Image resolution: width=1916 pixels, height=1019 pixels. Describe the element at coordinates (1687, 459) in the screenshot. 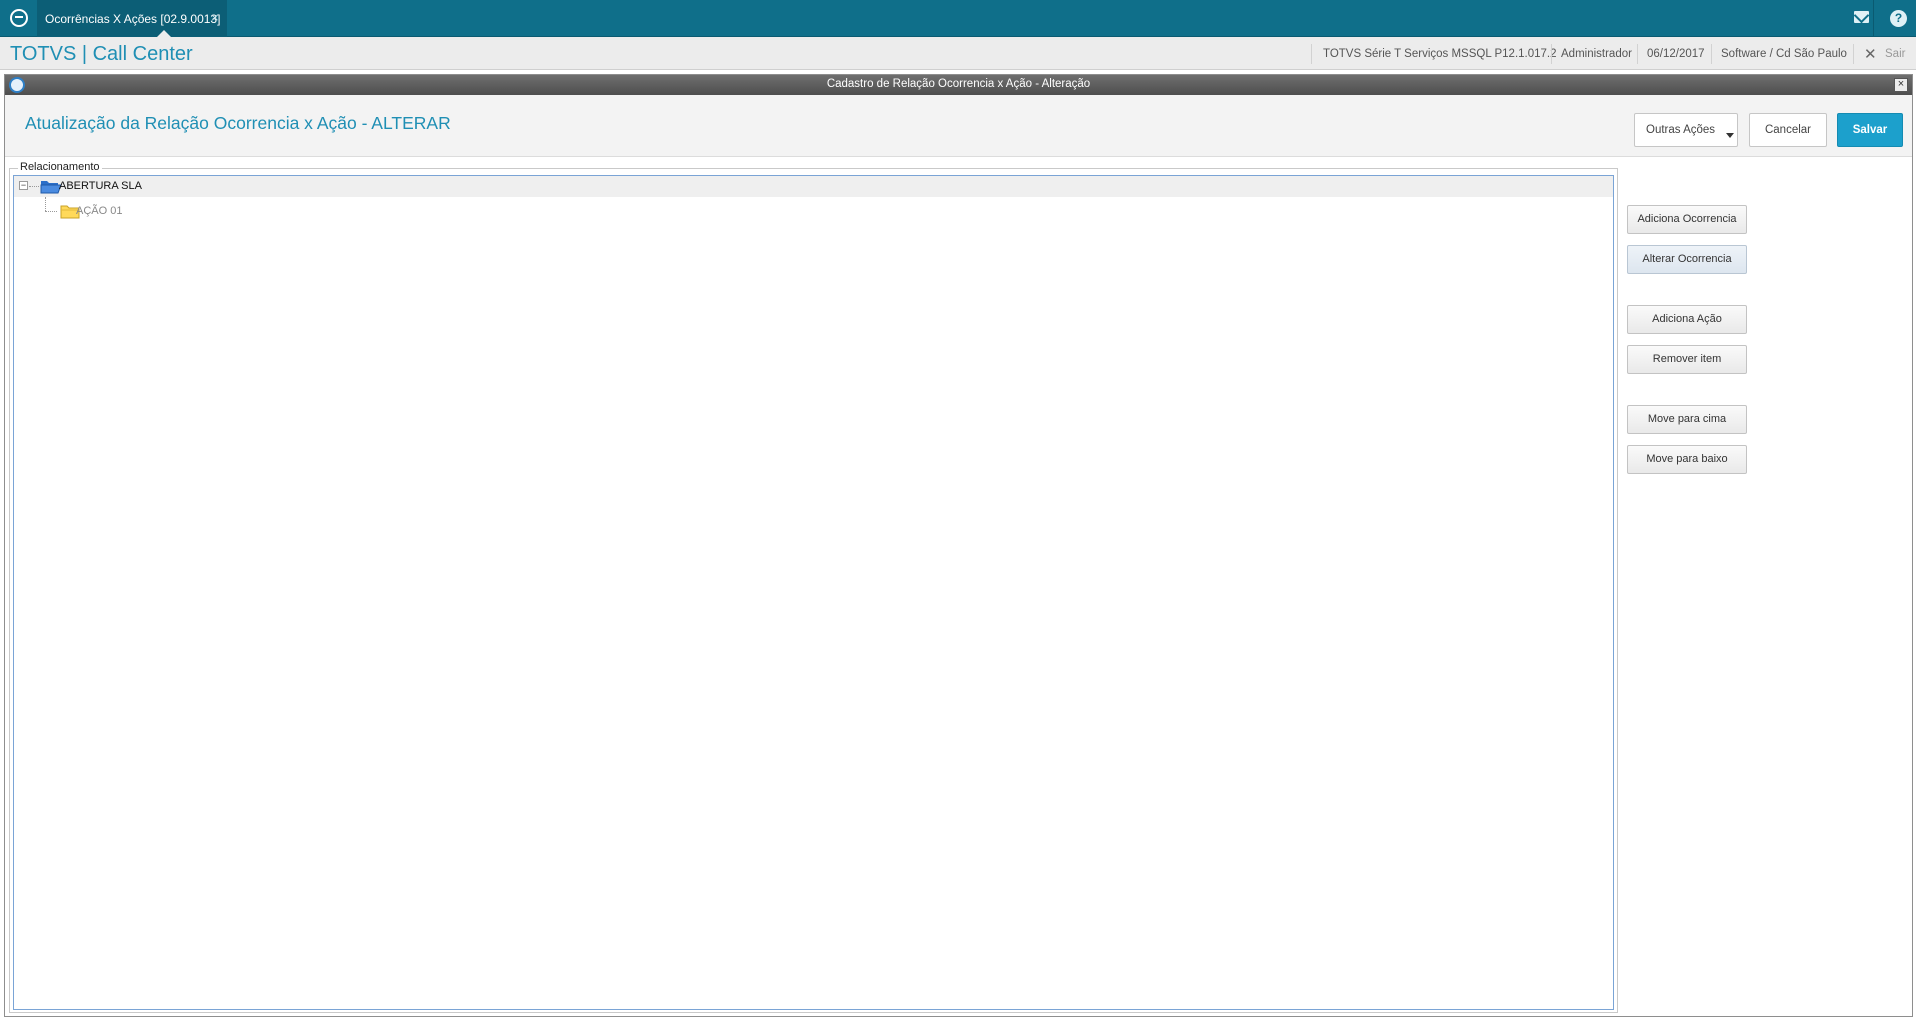

I see `move-down-button: Move para baixo` at that location.